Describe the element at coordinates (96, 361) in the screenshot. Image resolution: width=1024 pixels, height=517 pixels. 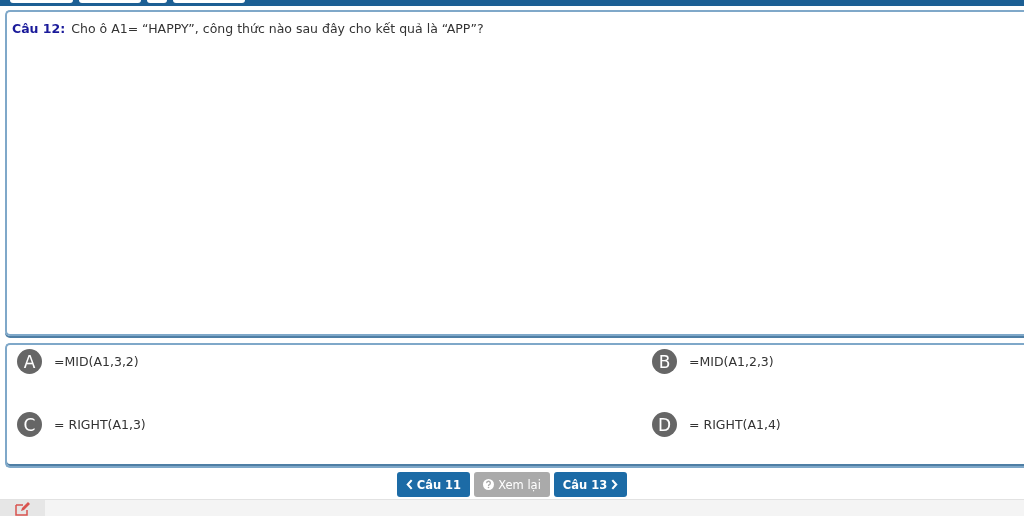
I see `option-text: =MID(A1,3,2)` at that location.